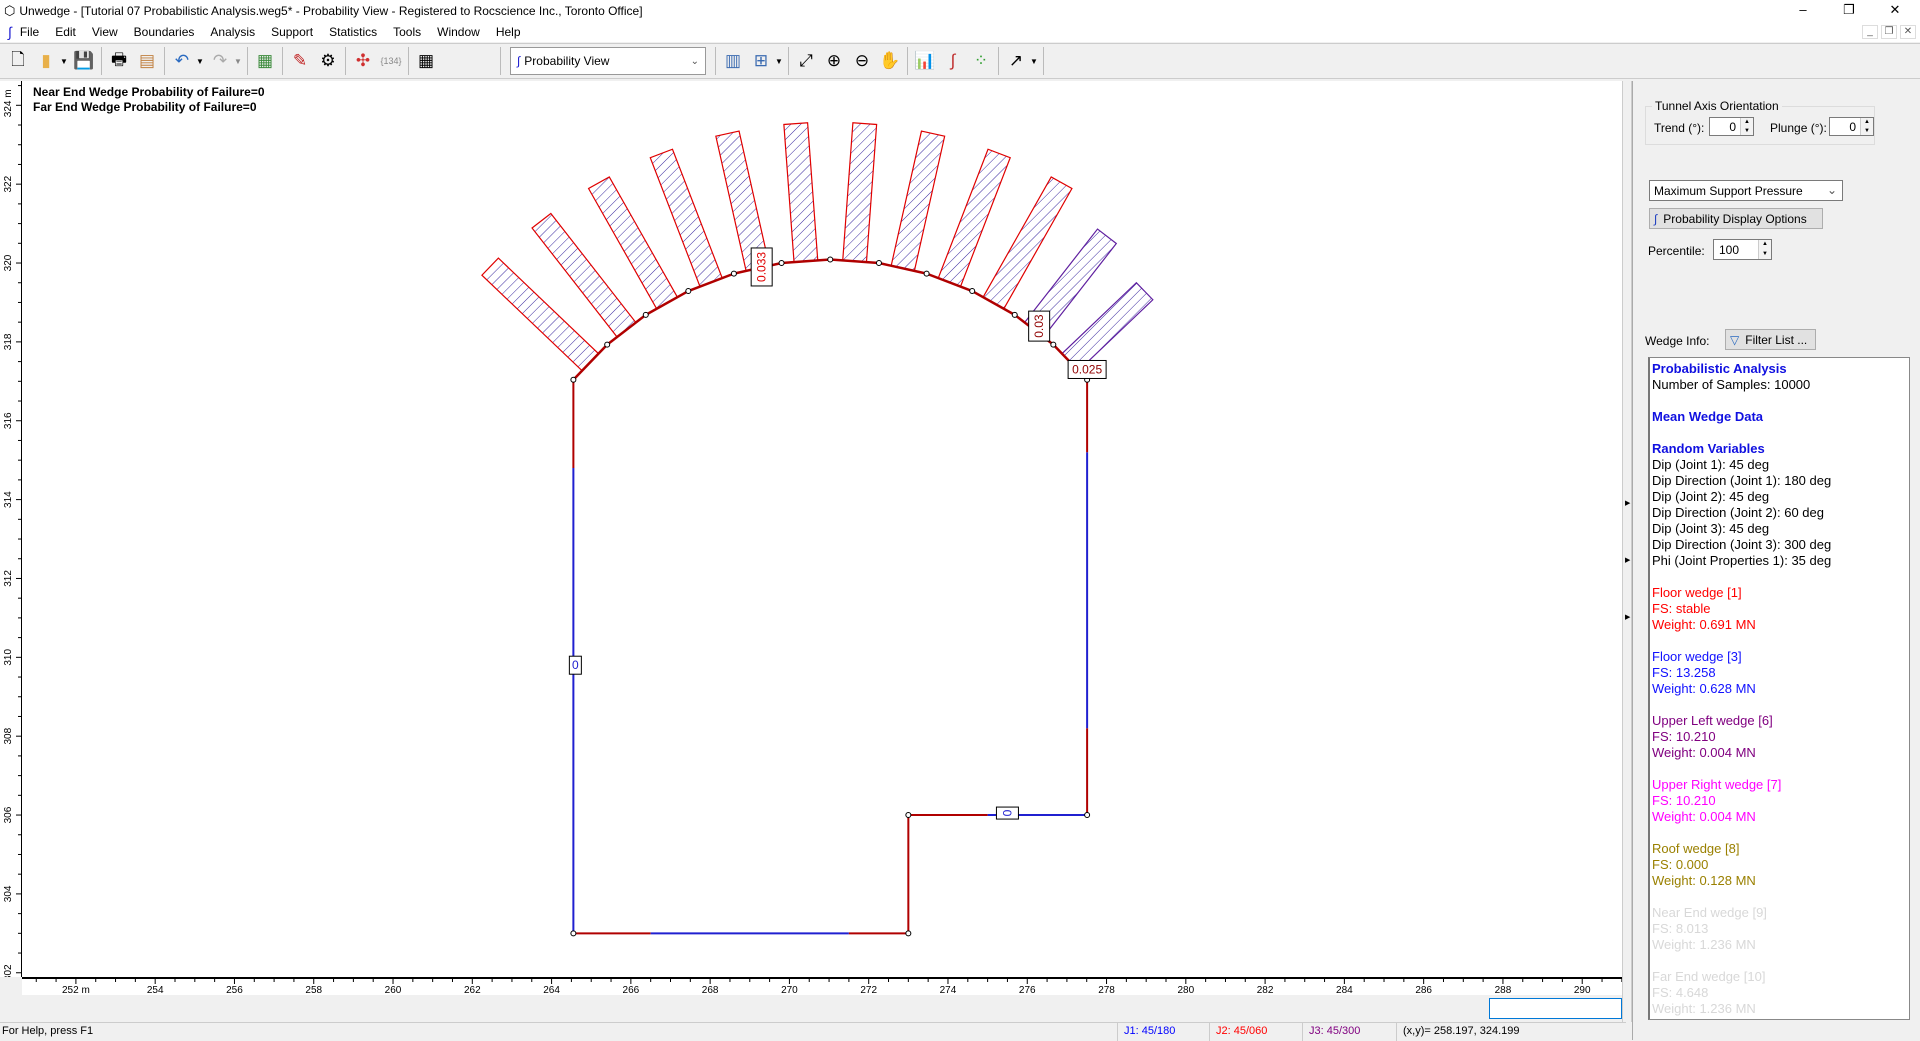 This screenshot has height=1041, width=1920. Describe the element at coordinates (265, 61) in the screenshot. I see `color-grid-icon: ▦` at that location.